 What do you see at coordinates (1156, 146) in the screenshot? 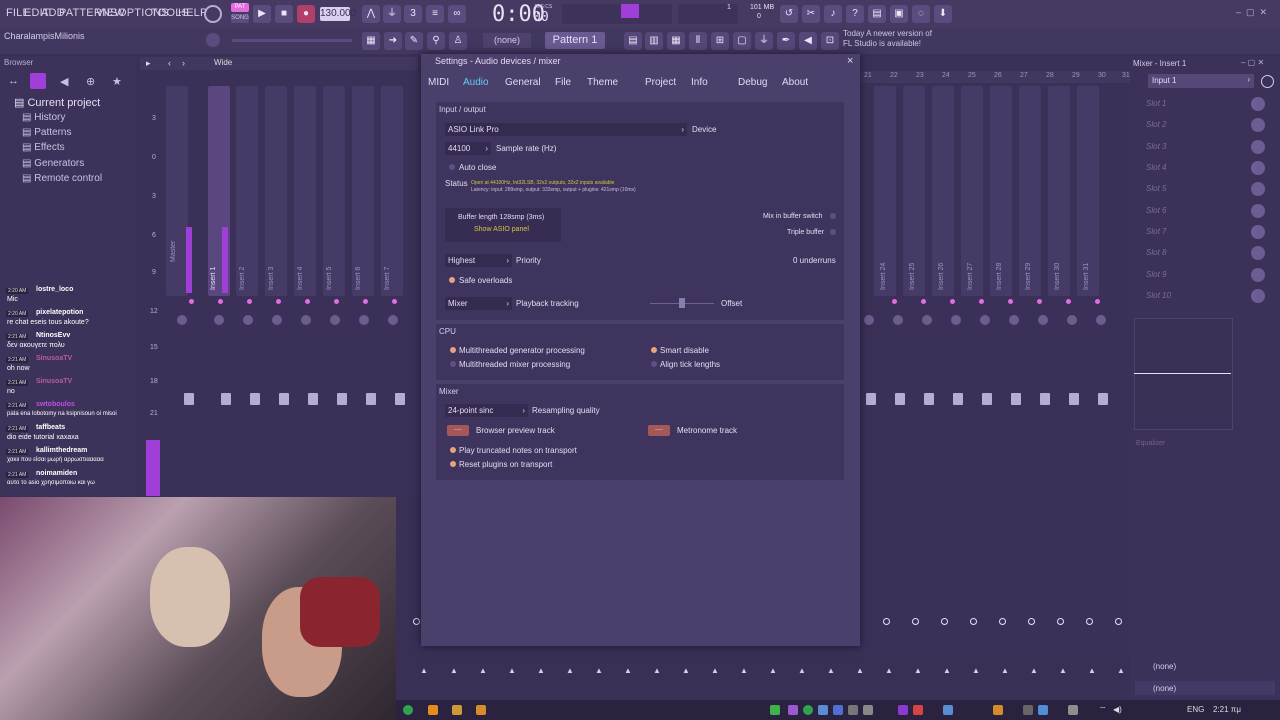
I see `fx-slot: Slot 3` at bounding box center [1156, 146].